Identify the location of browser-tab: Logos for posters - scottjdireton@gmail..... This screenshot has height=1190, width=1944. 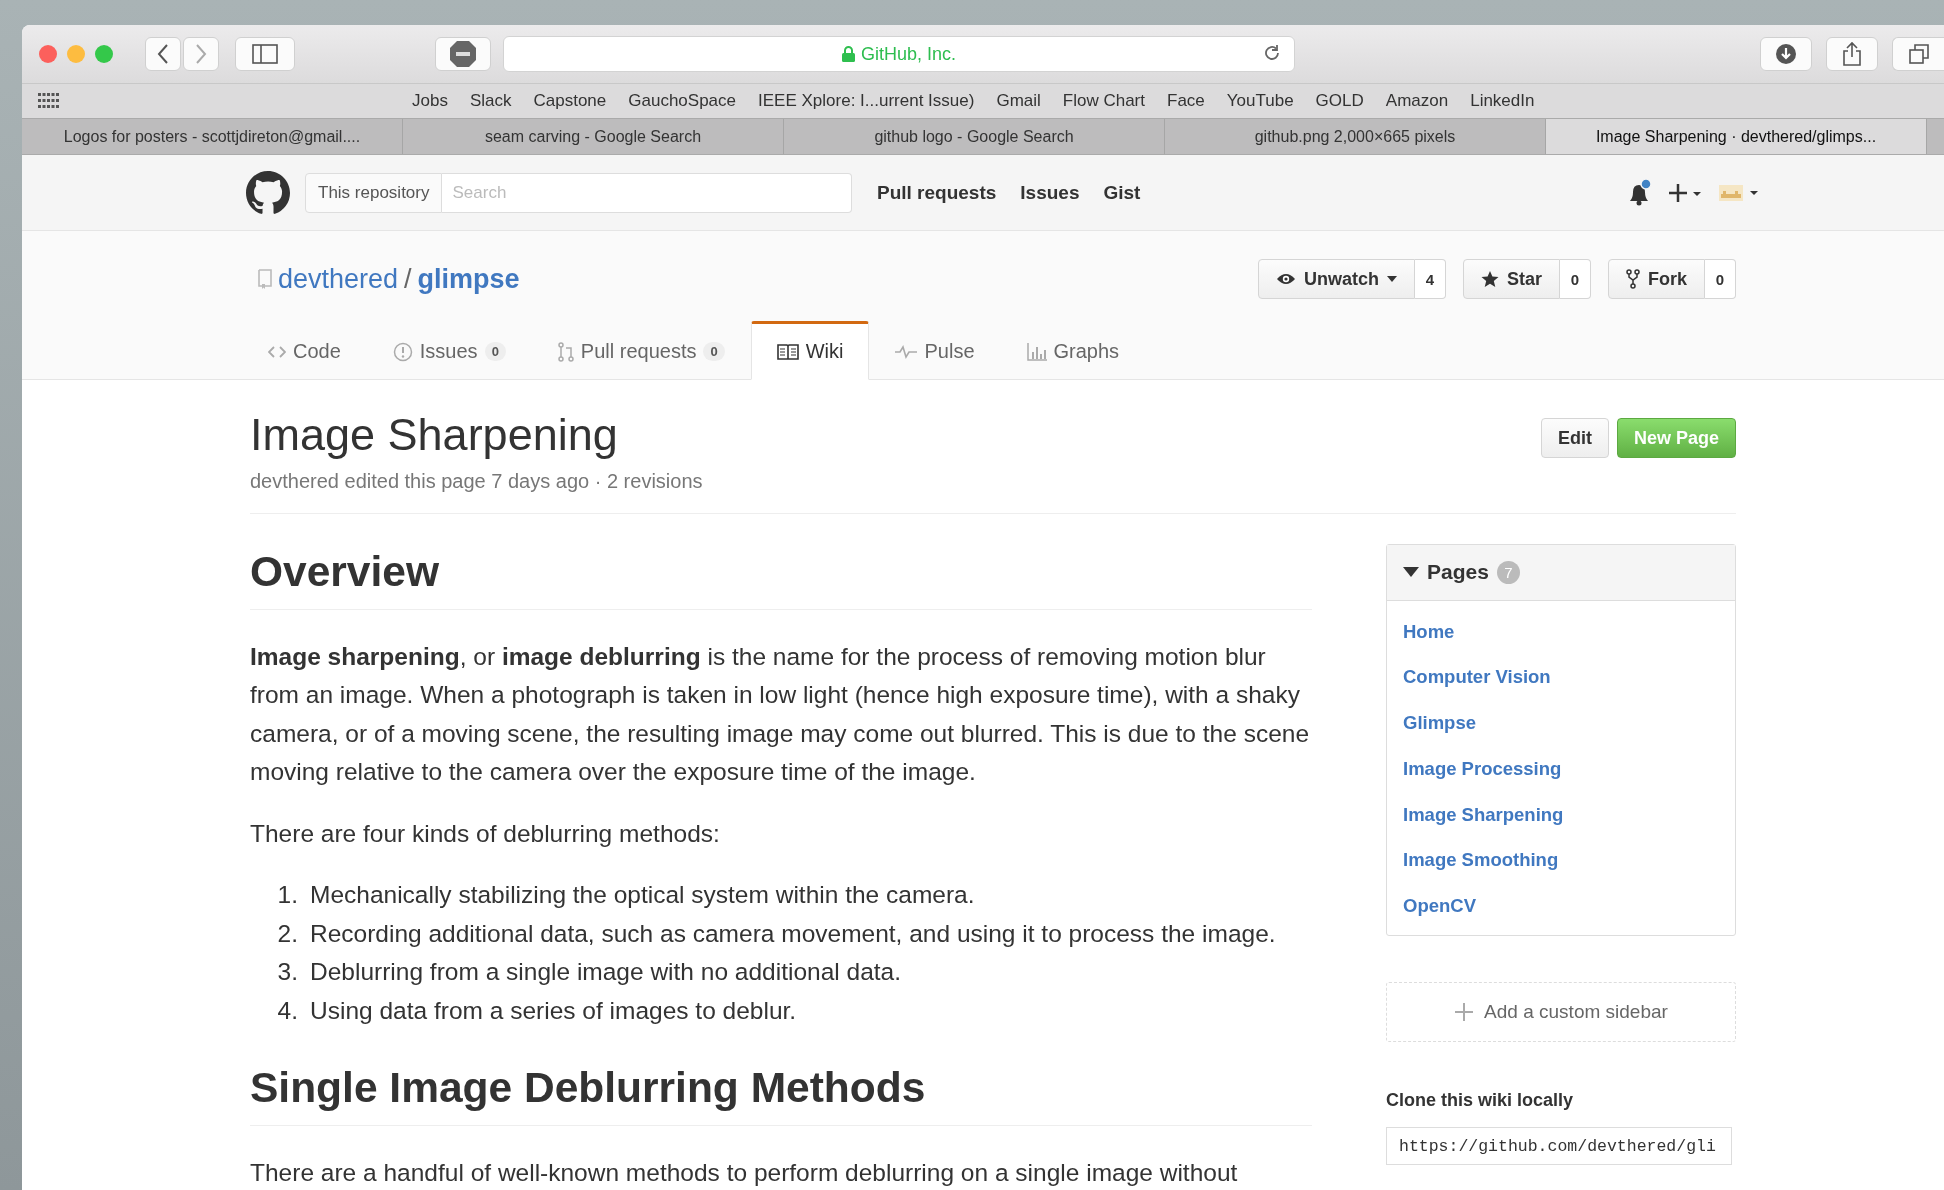
(212, 136).